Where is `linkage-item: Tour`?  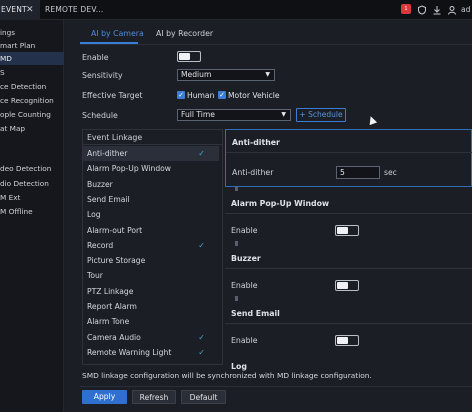 linkage-item: Tour is located at coordinates (151, 275).